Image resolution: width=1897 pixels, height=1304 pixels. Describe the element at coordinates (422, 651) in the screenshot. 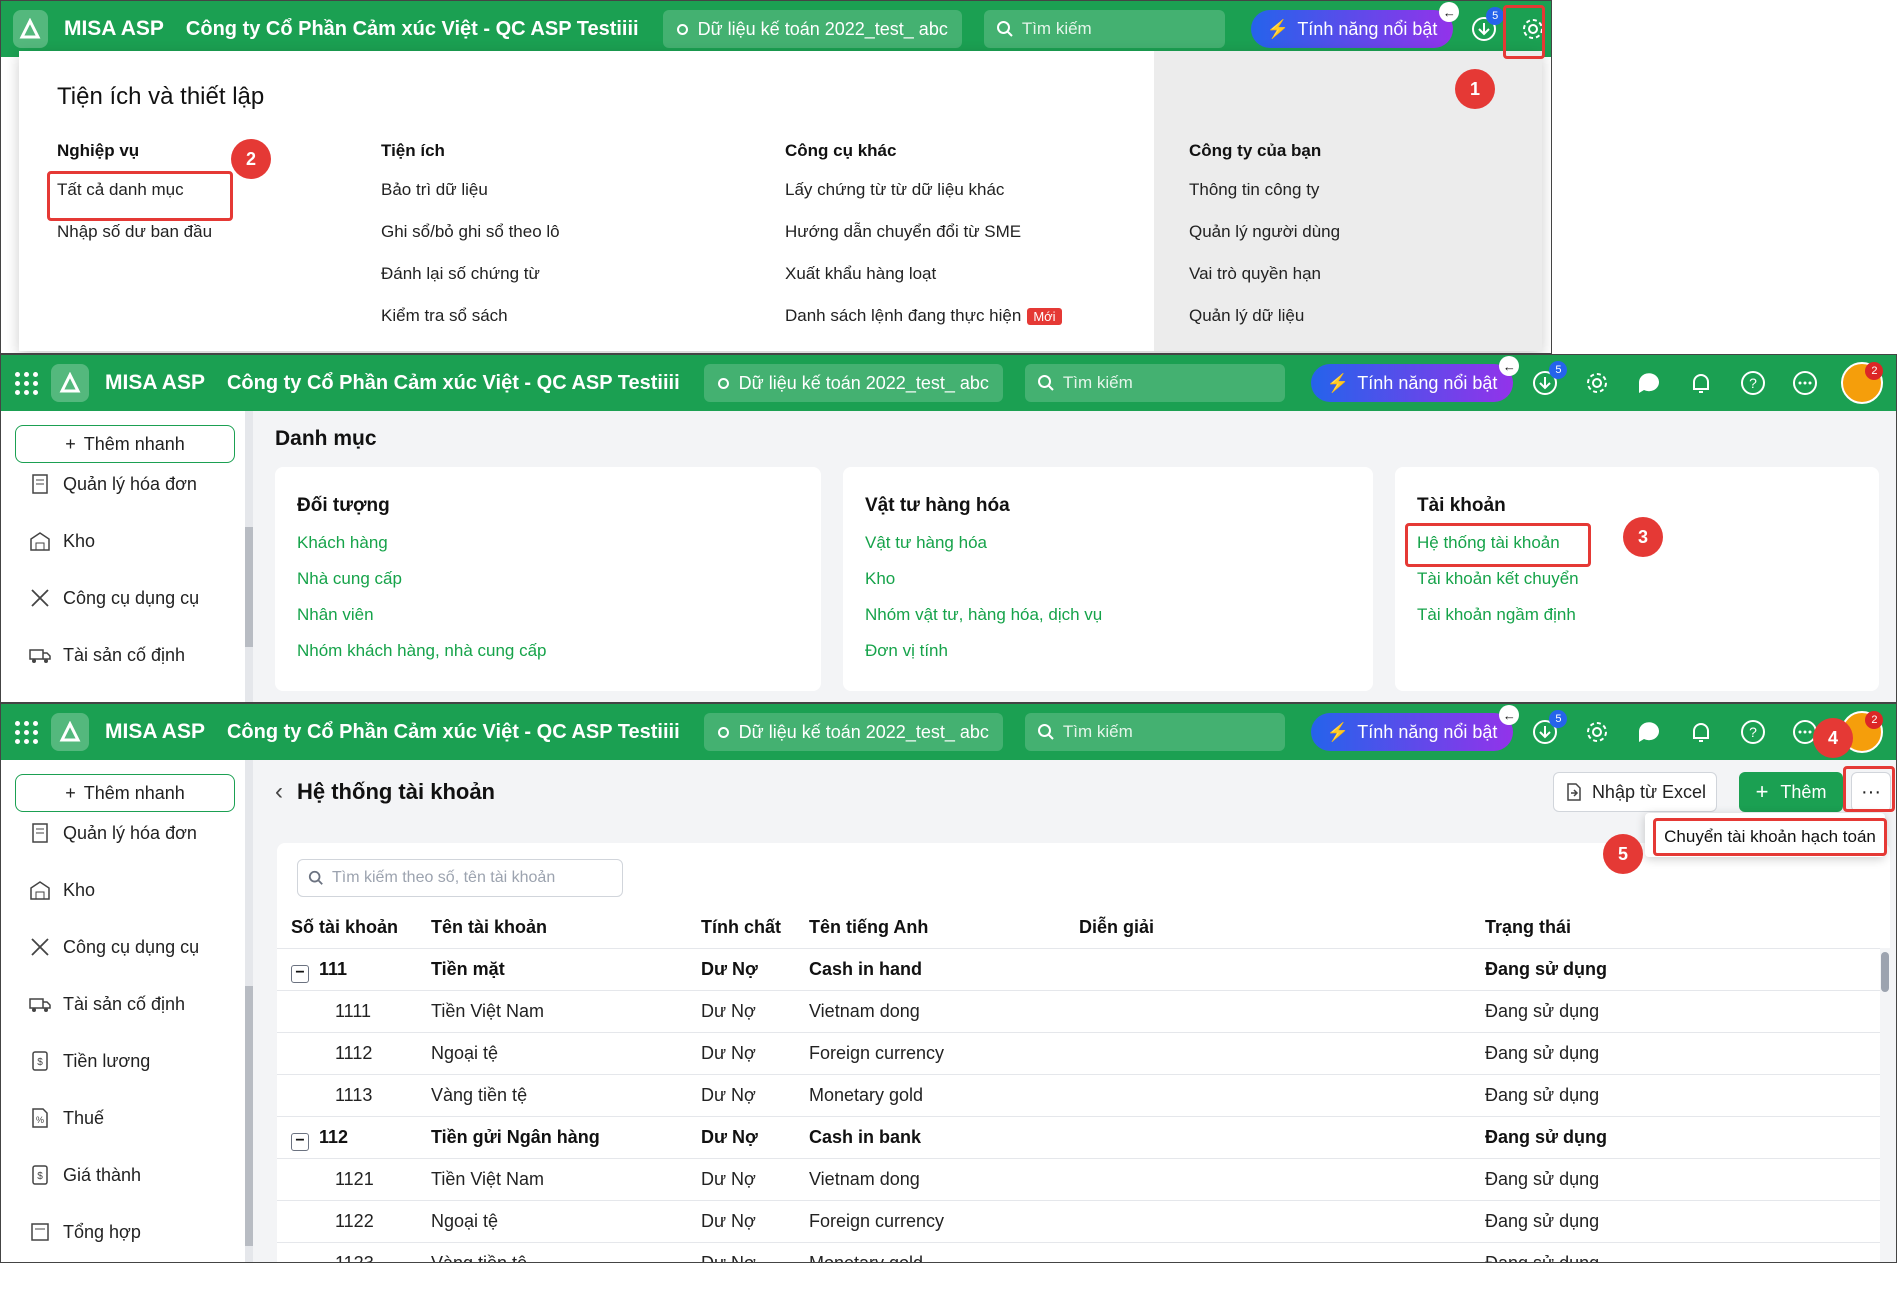

I see `link-groups: Nhóm khách hàng, nhà cung cấp` at that location.